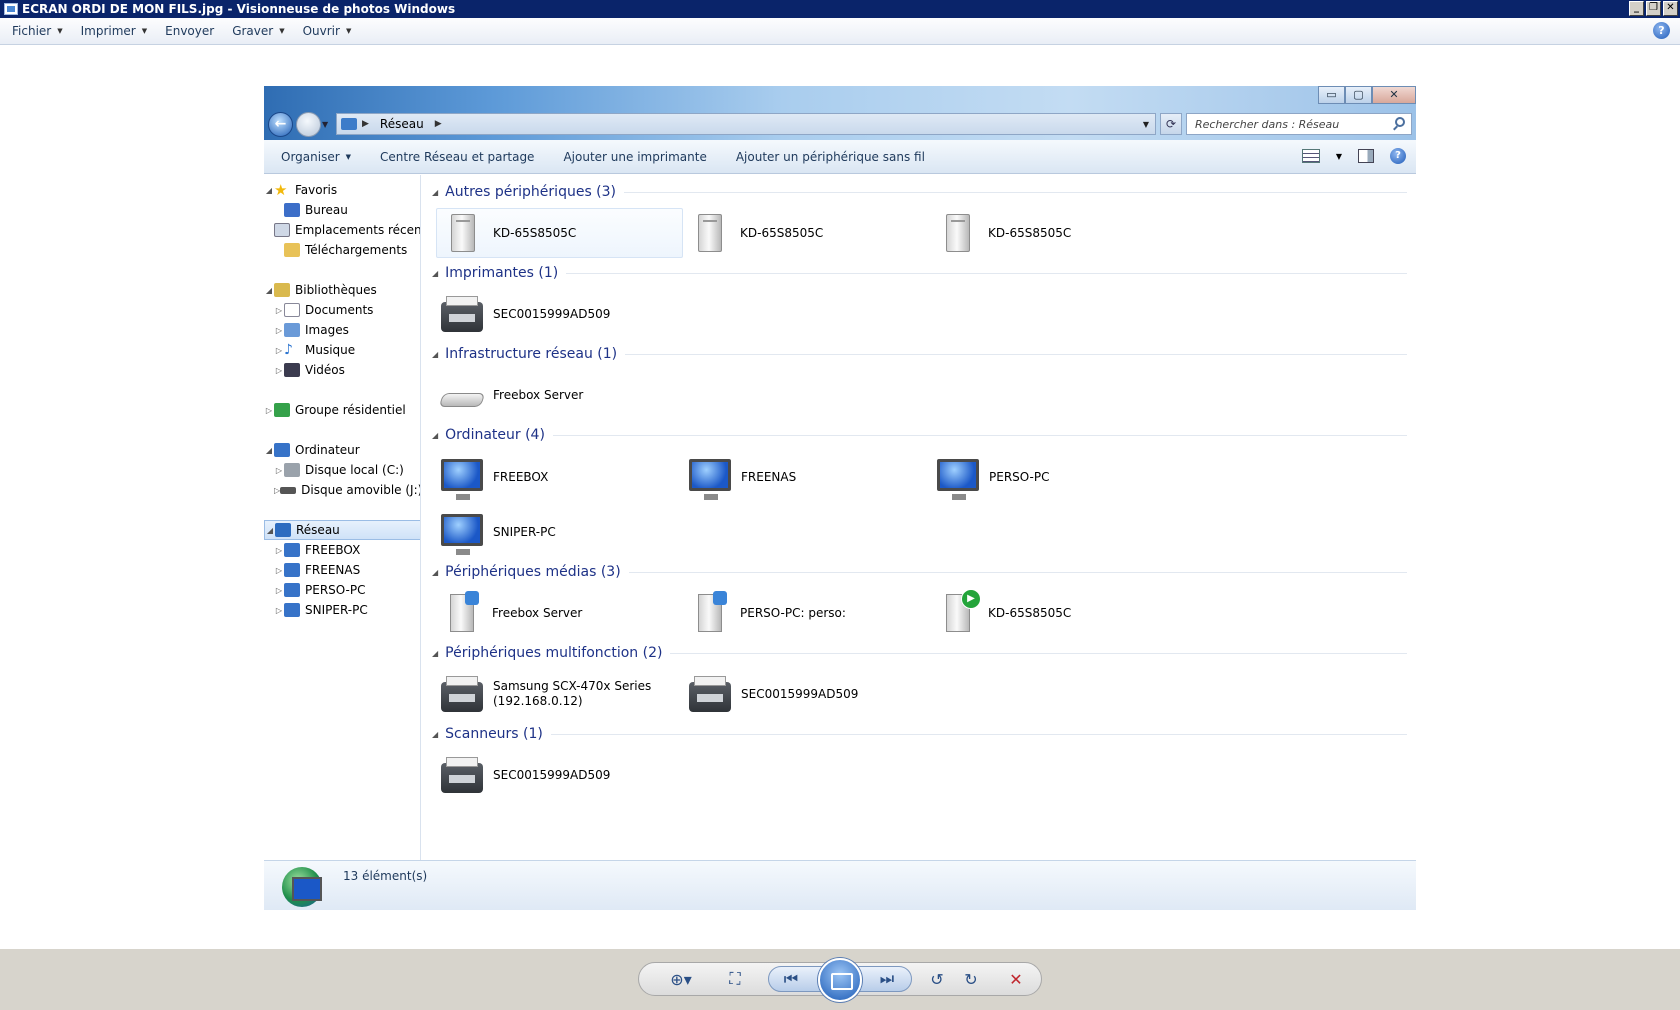 The image size is (1680, 1010). What do you see at coordinates (108, 31) in the screenshot?
I see `menu-label: Imprimer` at bounding box center [108, 31].